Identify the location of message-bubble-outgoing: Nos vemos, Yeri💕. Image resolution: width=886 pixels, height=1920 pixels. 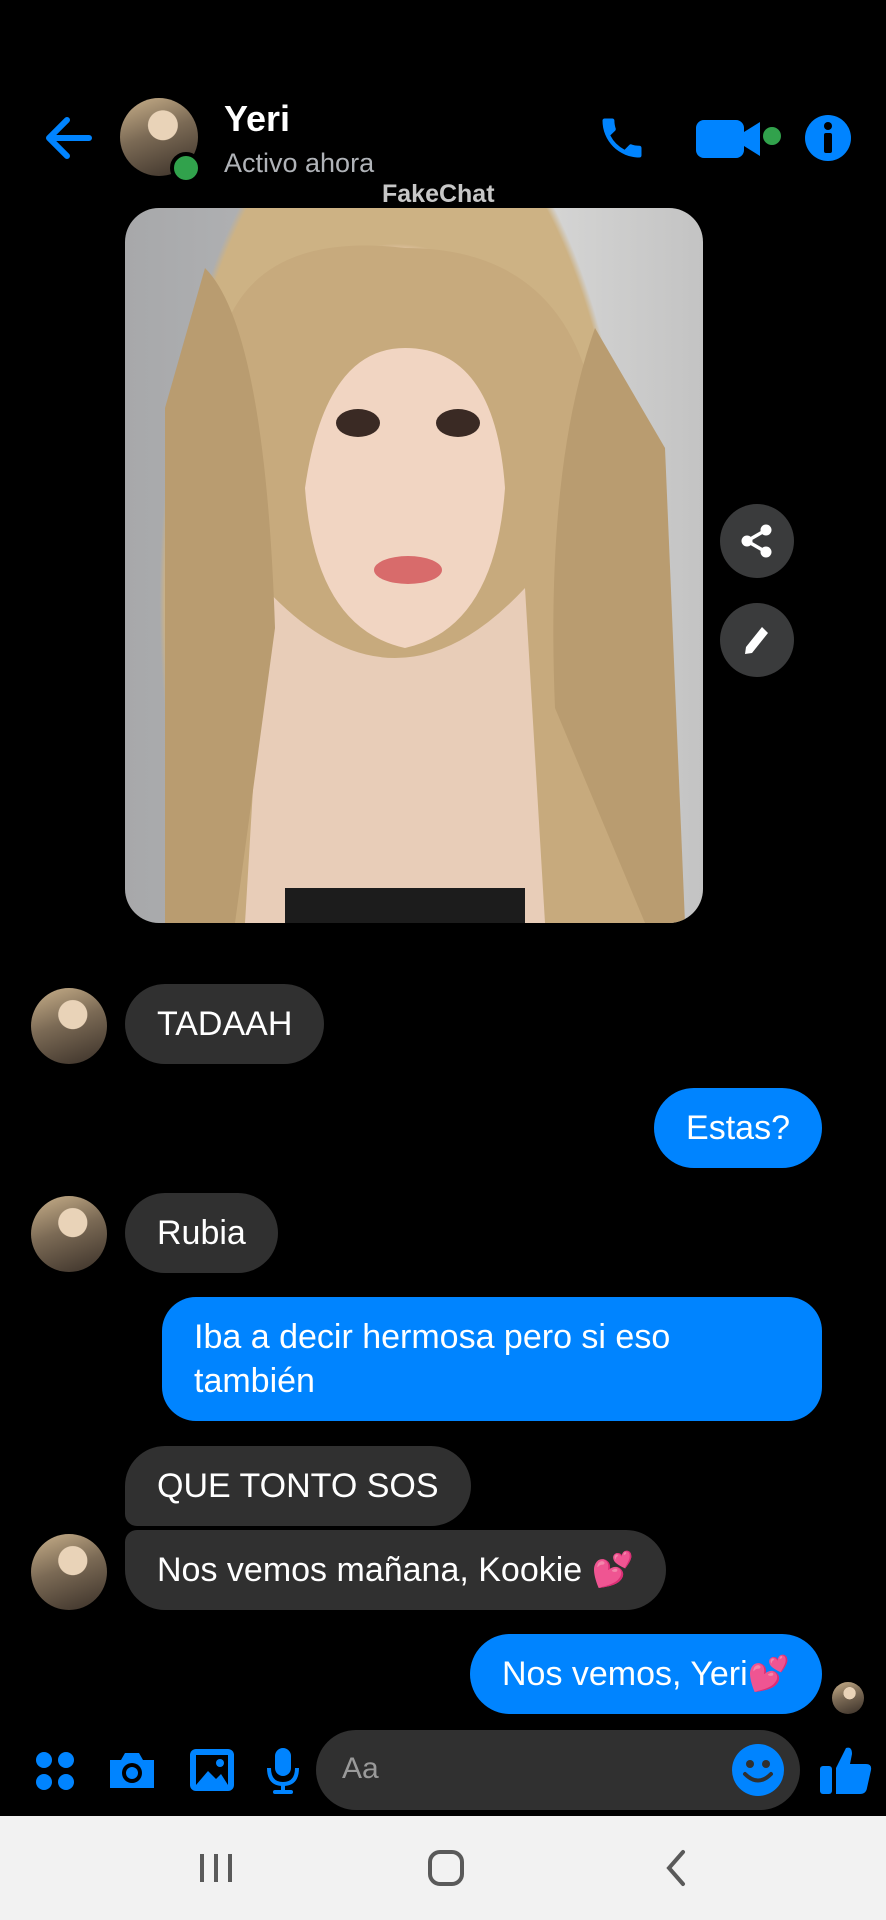
(645, 1674).